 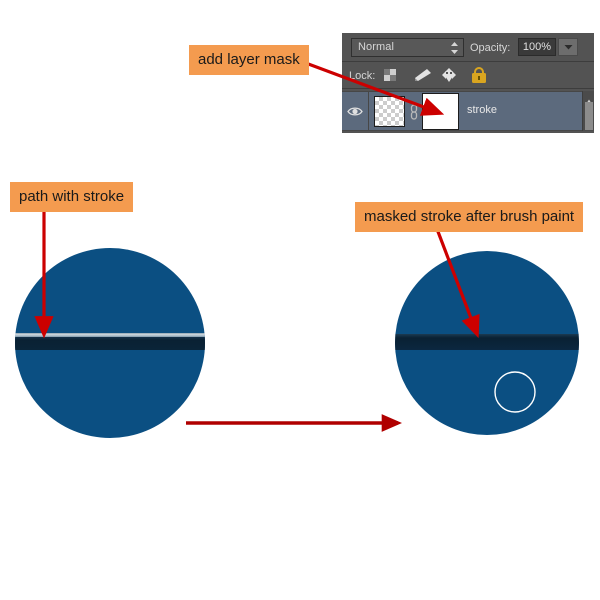 I want to click on right-circle-group, so click(x=487, y=343).